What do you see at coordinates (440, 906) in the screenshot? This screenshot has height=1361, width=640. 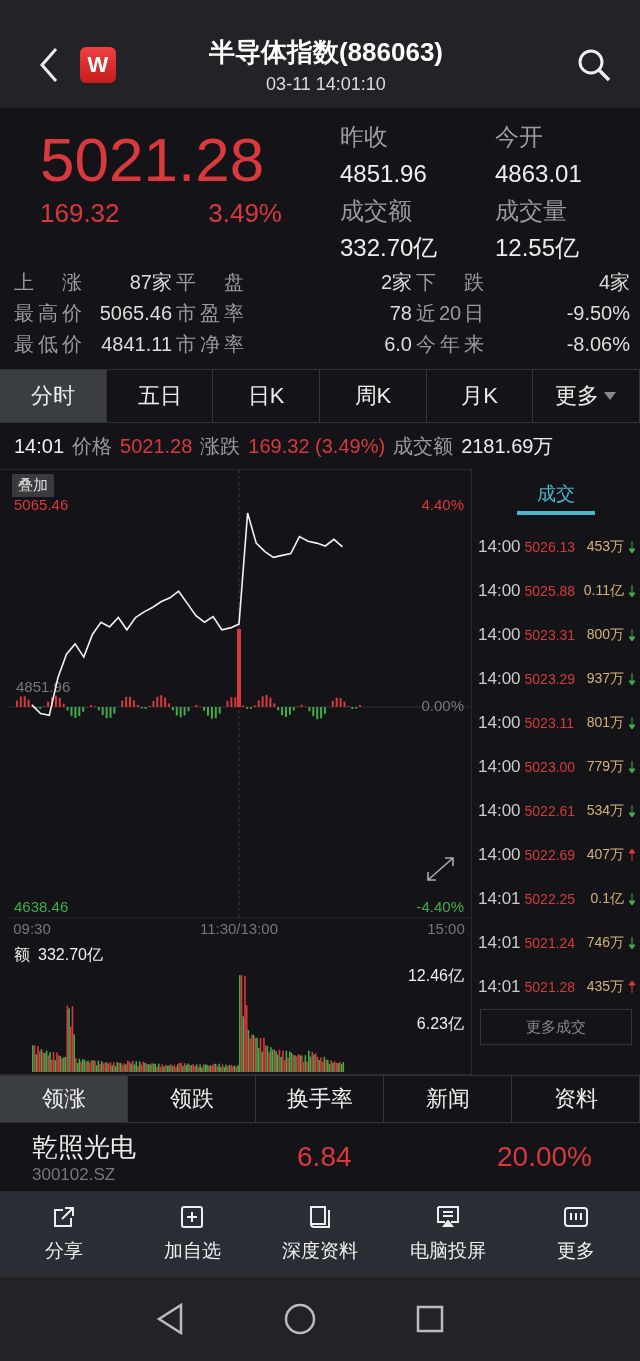 I see `axis-label: -4.40%` at bounding box center [440, 906].